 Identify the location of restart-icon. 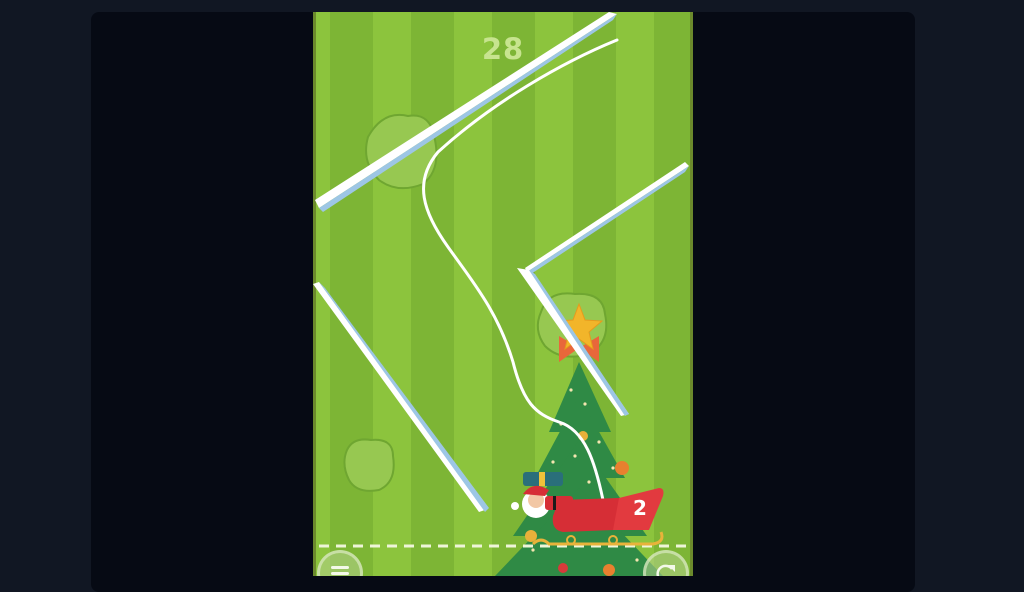
(665, 570).